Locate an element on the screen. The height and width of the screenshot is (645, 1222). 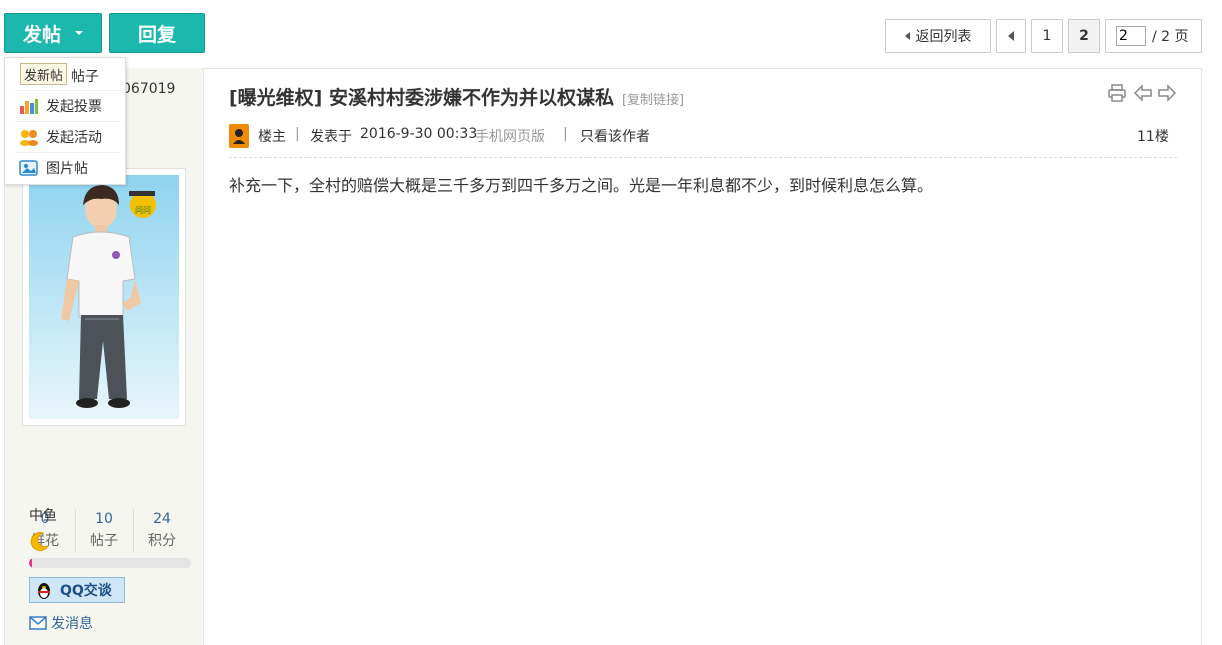
moon-icon is located at coordinates (40, 542).